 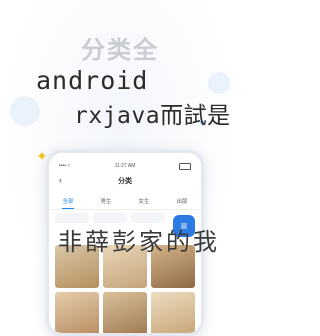 I want to click on tab-all: 全部, so click(x=68, y=202).